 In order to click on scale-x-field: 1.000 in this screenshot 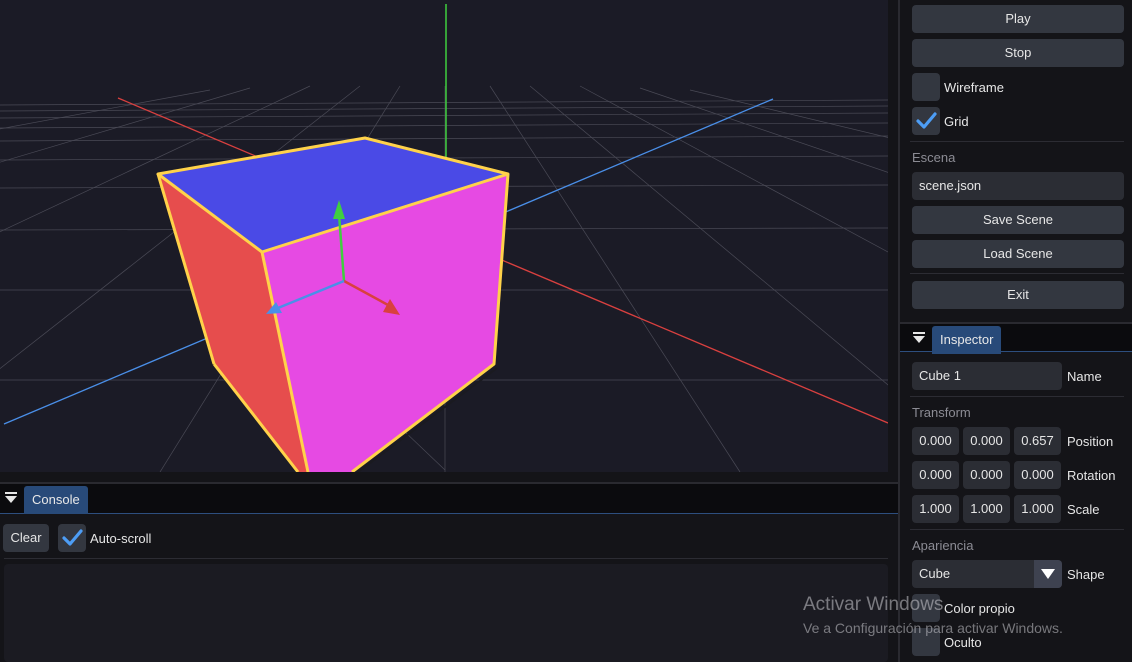, I will do `click(935, 509)`.